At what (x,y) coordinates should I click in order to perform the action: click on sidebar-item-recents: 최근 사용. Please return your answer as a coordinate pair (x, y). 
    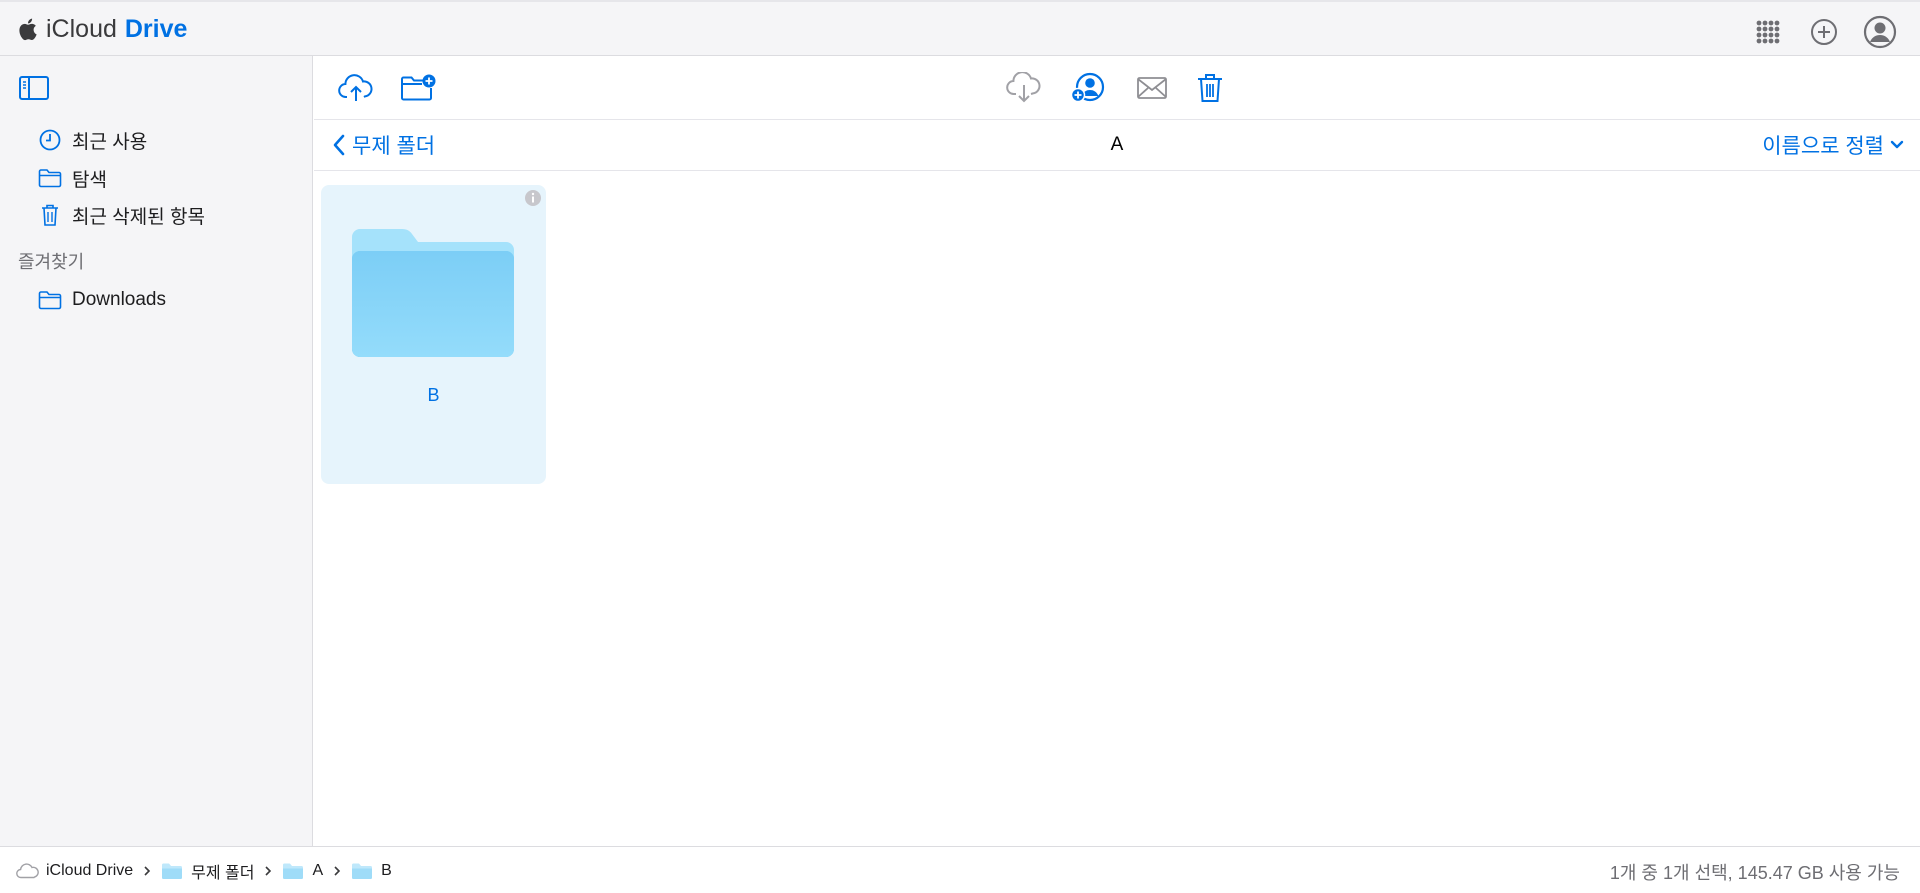
    Looking at the image, I should click on (92, 140).